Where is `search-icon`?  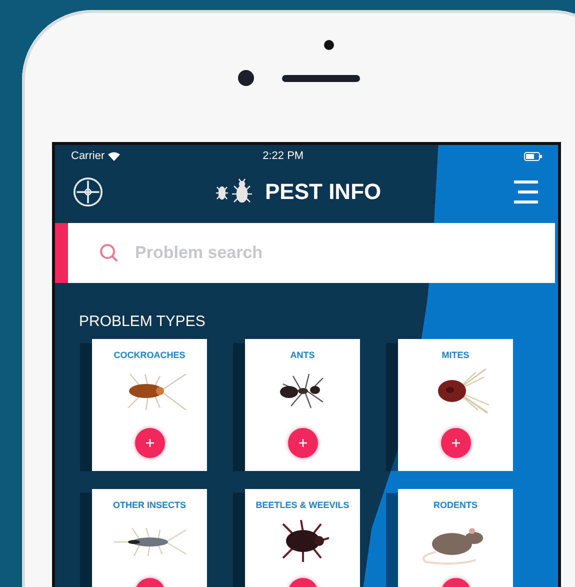
search-icon is located at coordinates (109, 253).